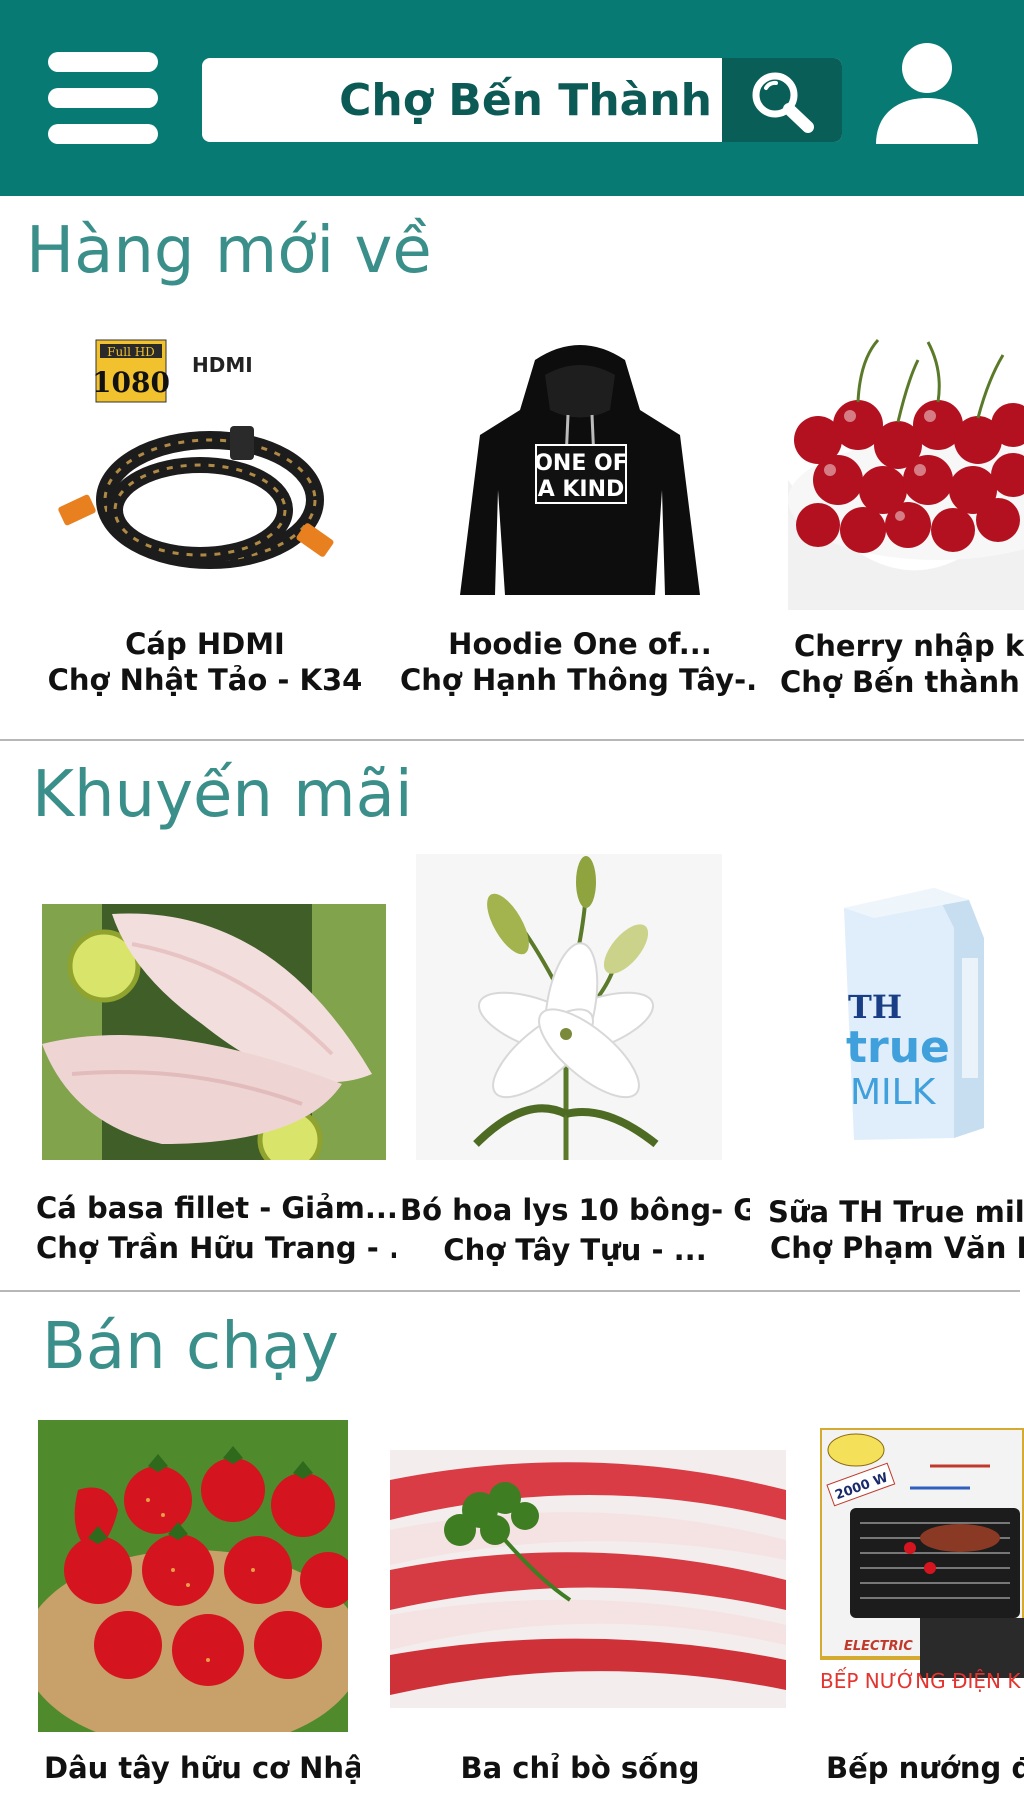  I want to click on search-button, so click(782, 100).